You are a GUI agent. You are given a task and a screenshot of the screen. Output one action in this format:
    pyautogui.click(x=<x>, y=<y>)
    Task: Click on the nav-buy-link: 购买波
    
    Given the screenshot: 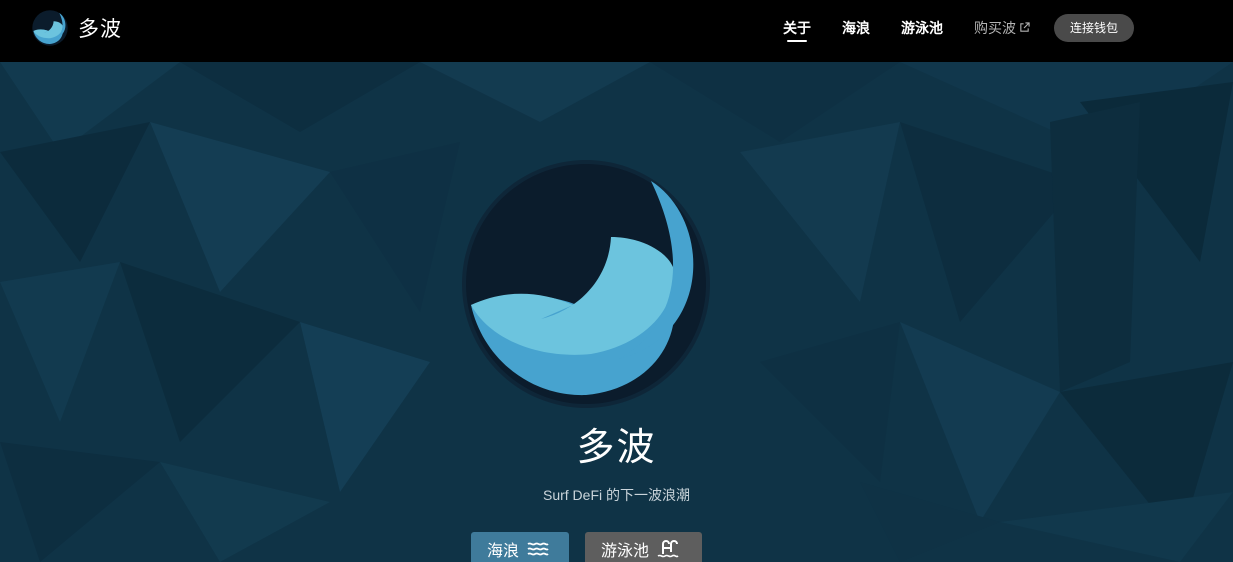 What is the action you would take?
    pyautogui.click(x=1002, y=28)
    